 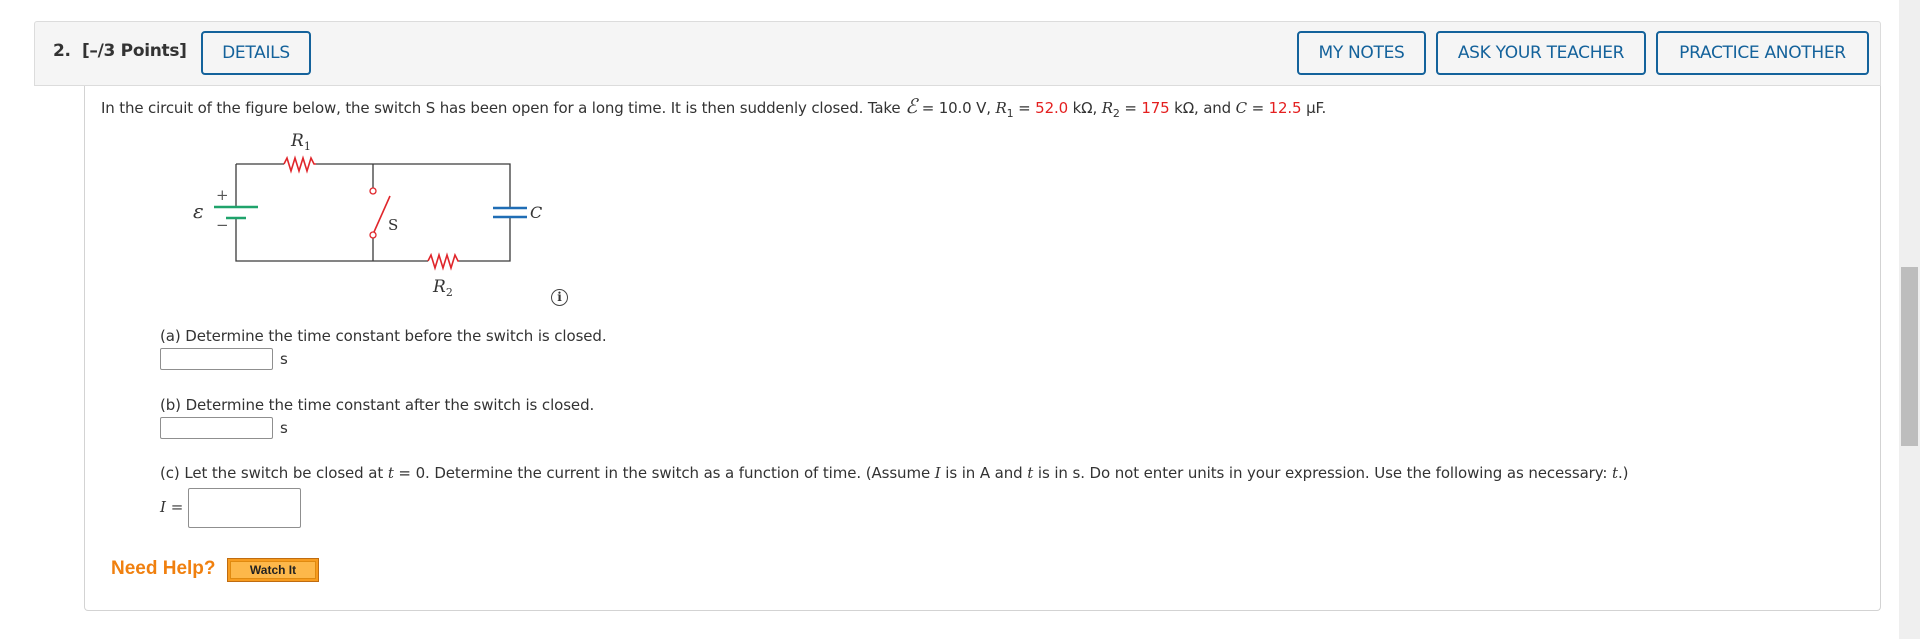 What do you see at coordinates (1155, 108) in the screenshot?
I see `r2-value: 175` at bounding box center [1155, 108].